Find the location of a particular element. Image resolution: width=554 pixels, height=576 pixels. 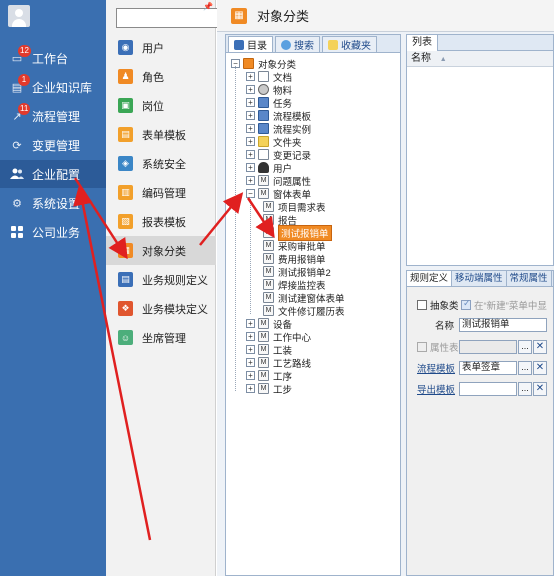

tree-node: + M 设备 is located at coordinates (269, 324).